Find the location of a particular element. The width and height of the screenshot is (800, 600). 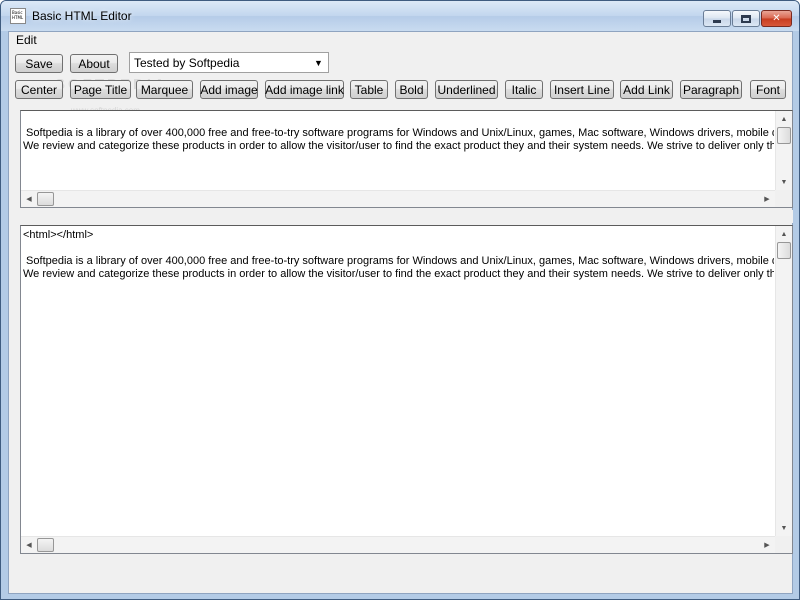

underlined-button: Underlined is located at coordinates (466, 89).